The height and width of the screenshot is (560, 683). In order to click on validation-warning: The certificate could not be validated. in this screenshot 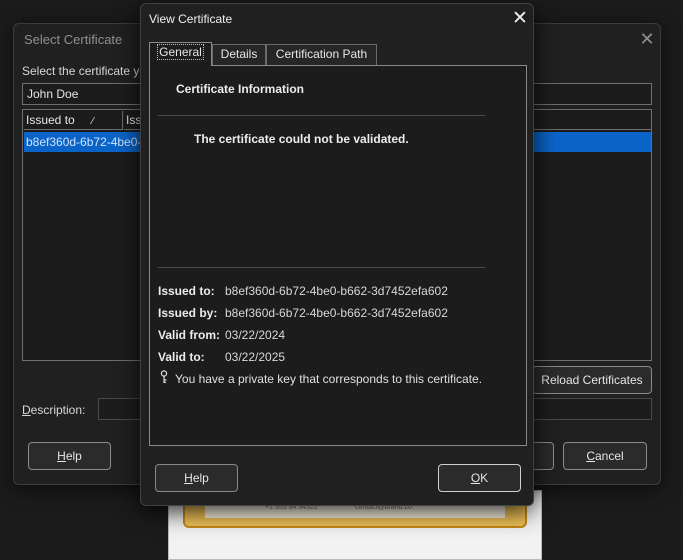, I will do `click(301, 139)`.